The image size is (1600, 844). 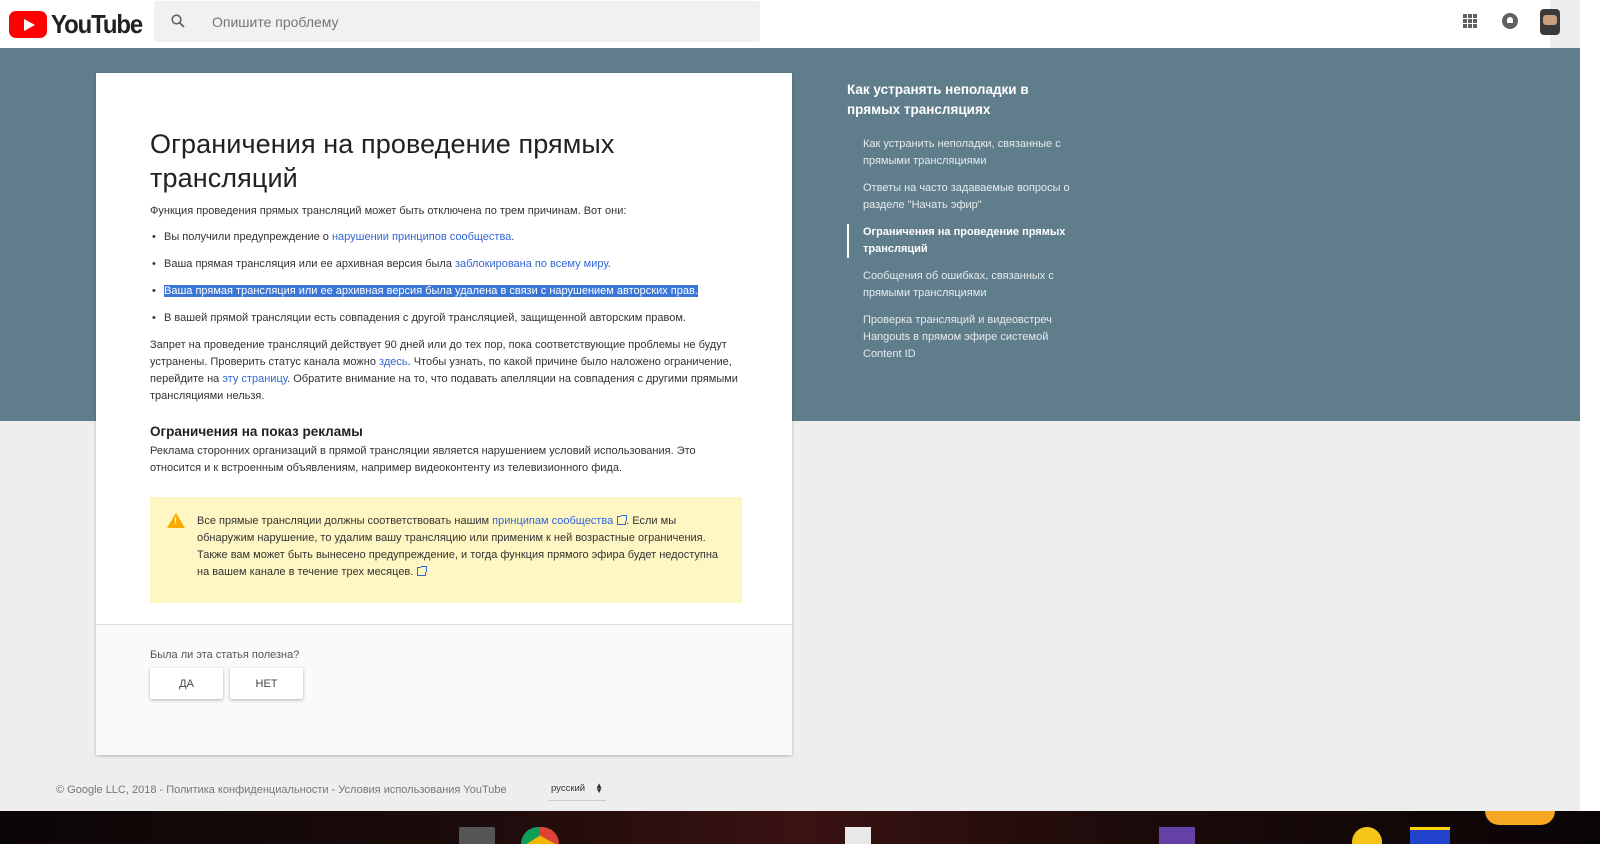 I want to click on feedback-section: Была ли эта статья полезна? ДА НЕТ, so click(x=444, y=689).